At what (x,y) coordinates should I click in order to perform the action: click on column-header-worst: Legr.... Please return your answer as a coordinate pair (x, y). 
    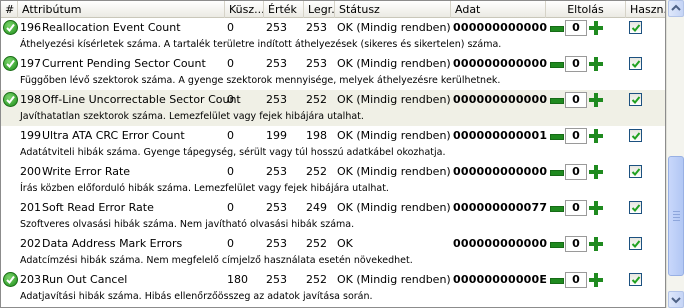
    Looking at the image, I should click on (319, 9).